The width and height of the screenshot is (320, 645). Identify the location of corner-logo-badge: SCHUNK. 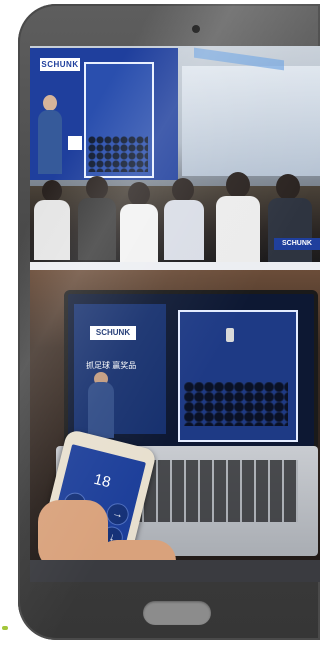
(297, 244).